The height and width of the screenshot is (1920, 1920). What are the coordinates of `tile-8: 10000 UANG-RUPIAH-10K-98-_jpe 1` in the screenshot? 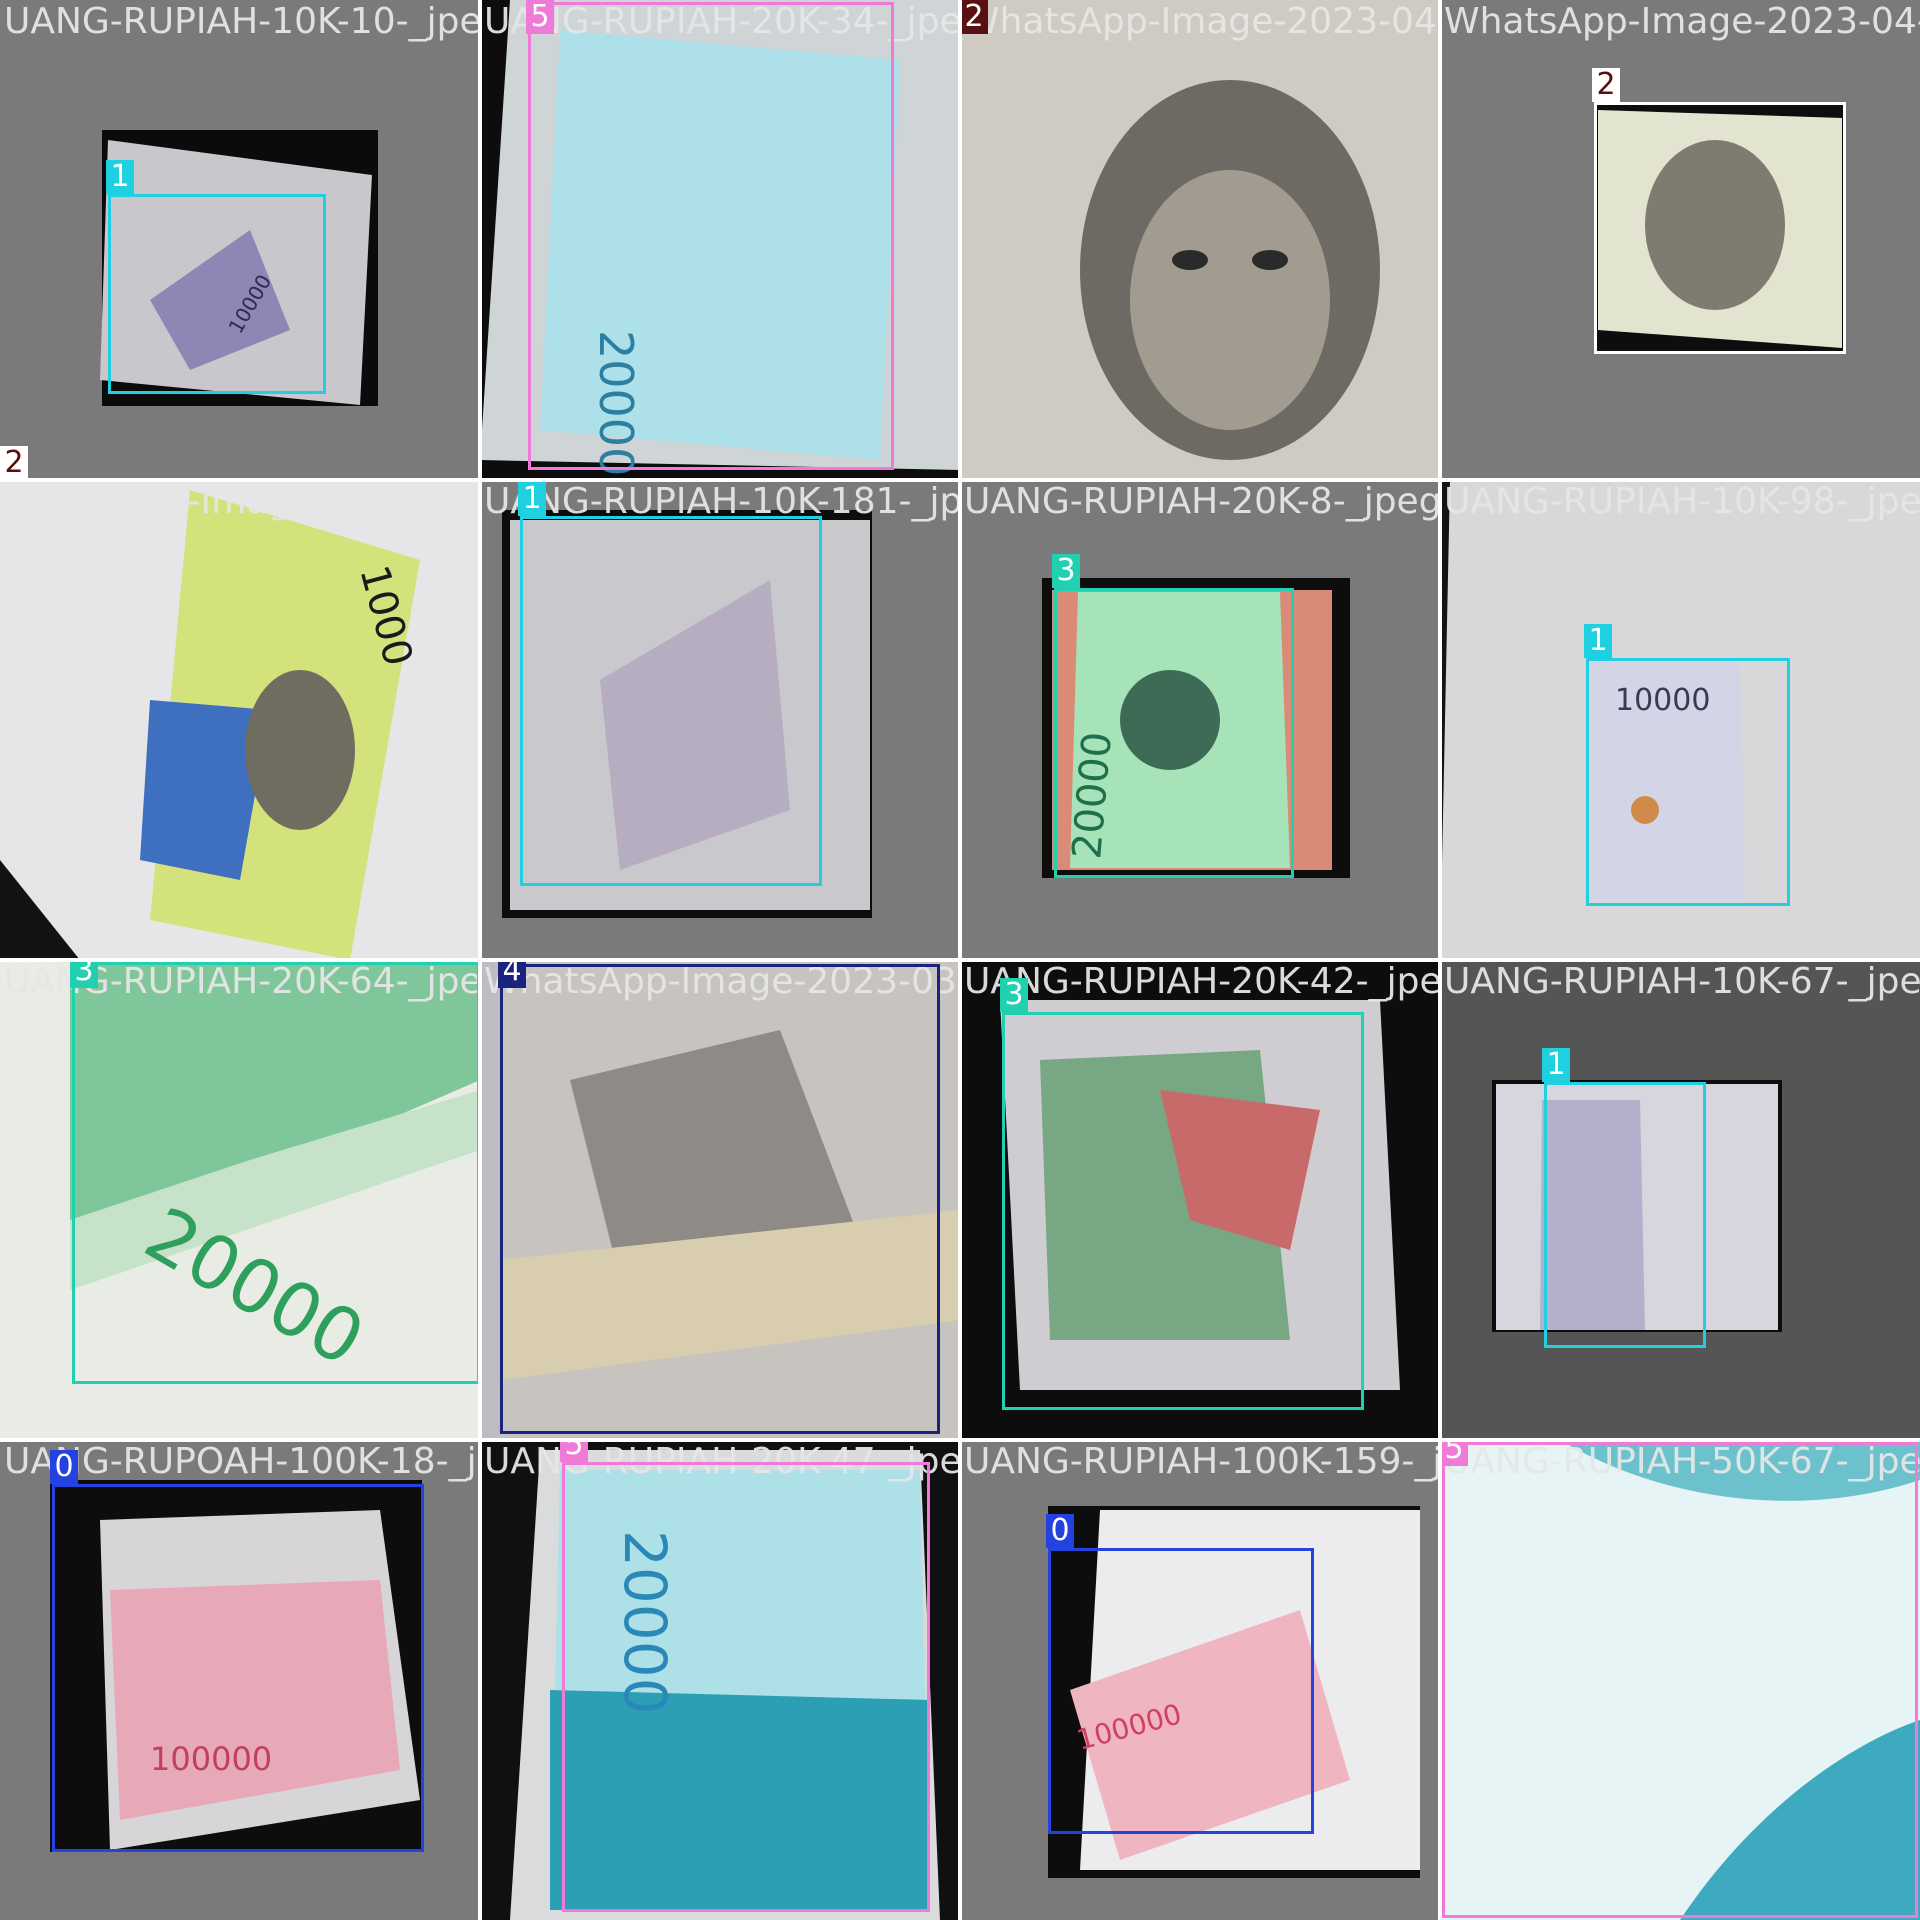 It's located at (1680, 720).